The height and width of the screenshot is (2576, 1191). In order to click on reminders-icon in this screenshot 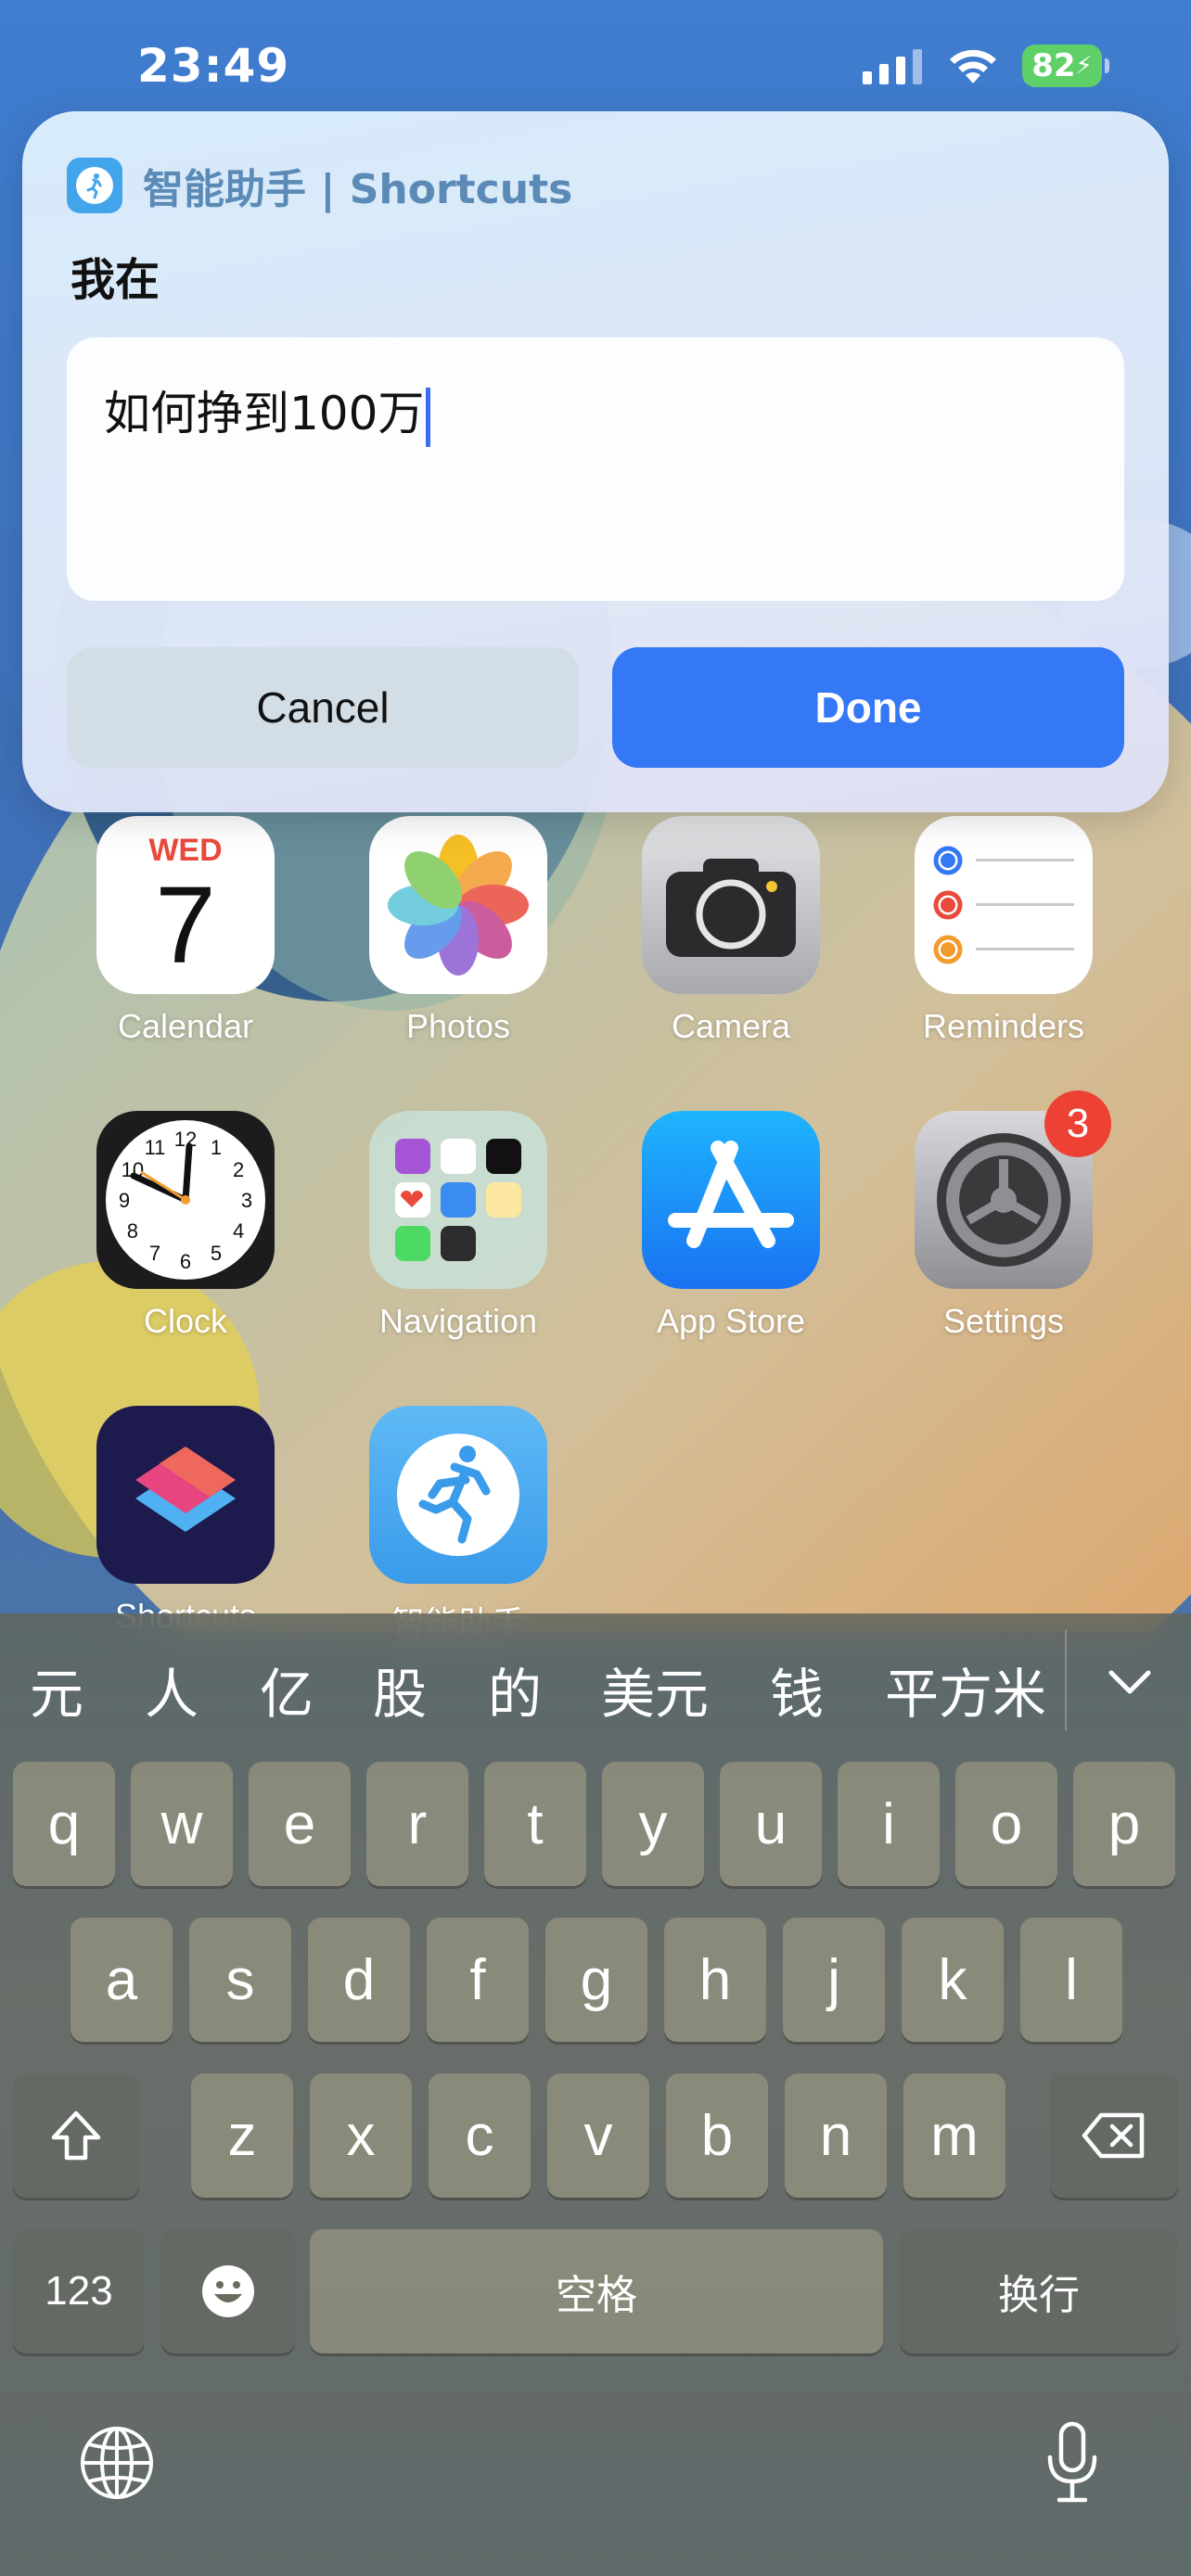, I will do `click(1004, 905)`.